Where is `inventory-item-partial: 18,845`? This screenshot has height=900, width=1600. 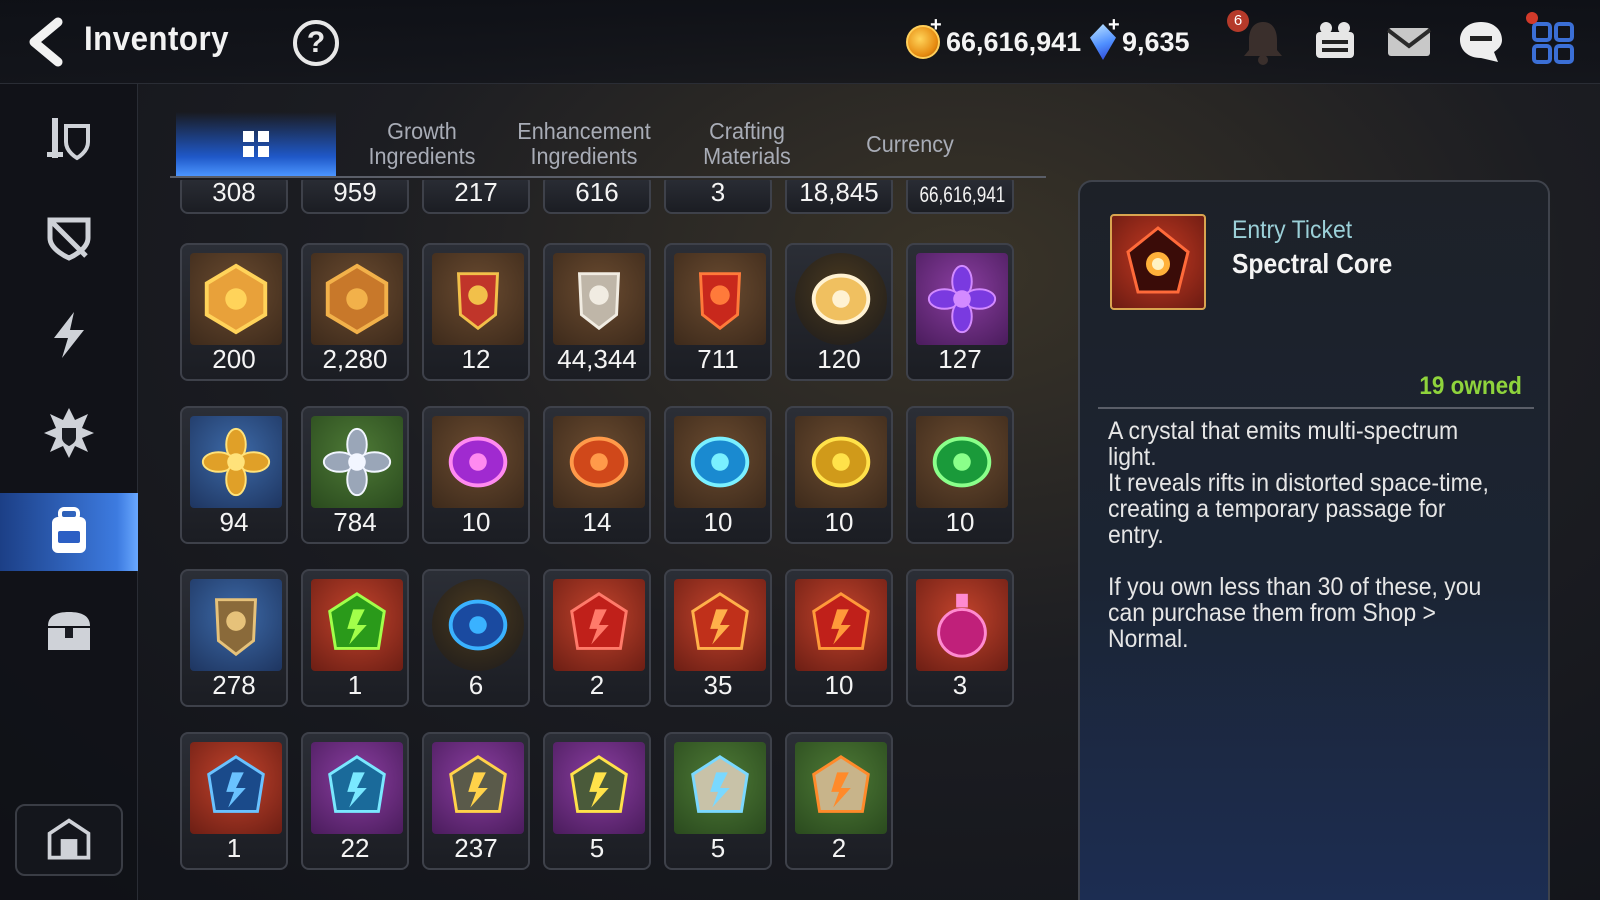 inventory-item-partial: 18,845 is located at coordinates (839, 197).